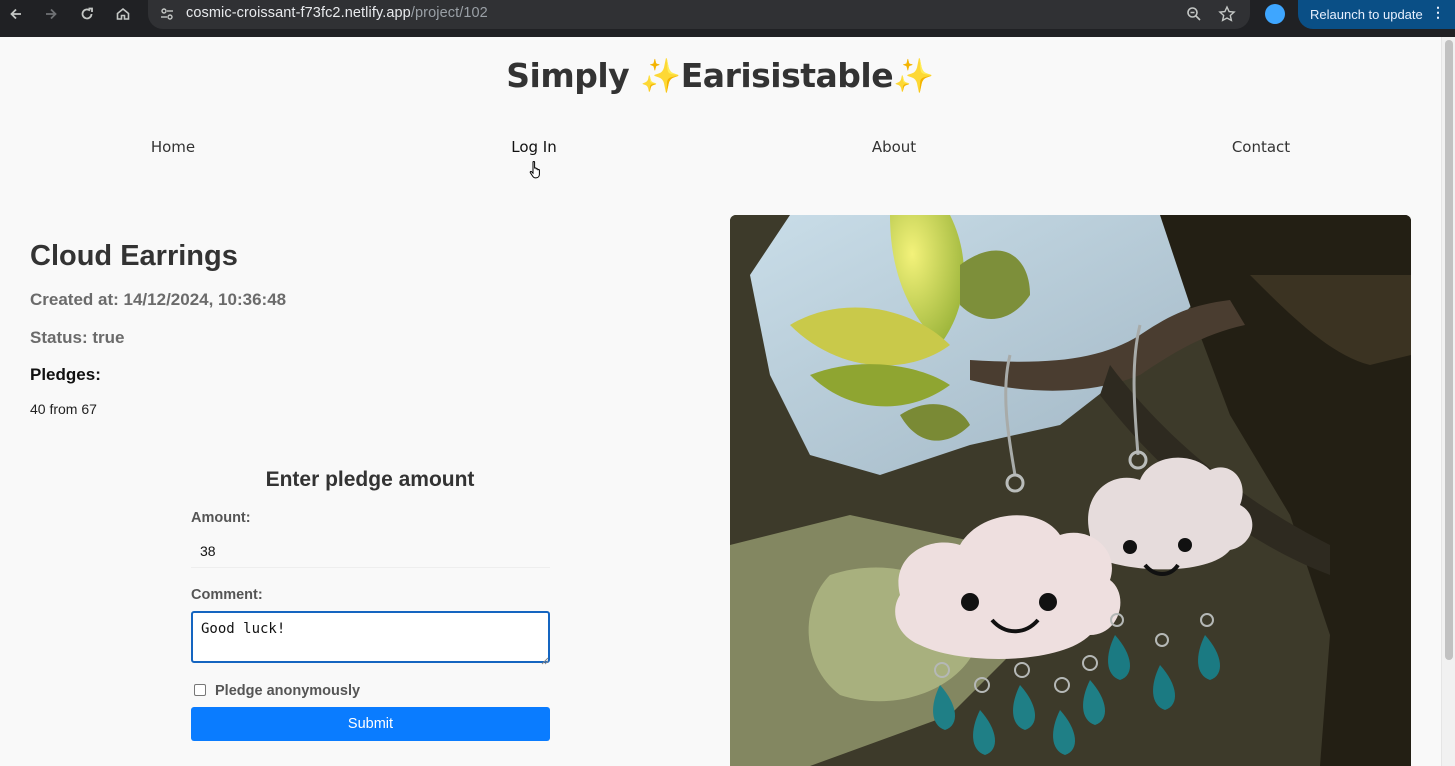 The width and height of the screenshot is (1455, 766). Describe the element at coordinates (536, 172) in the screenshot. I see `hand-pointer-icon` at that location.